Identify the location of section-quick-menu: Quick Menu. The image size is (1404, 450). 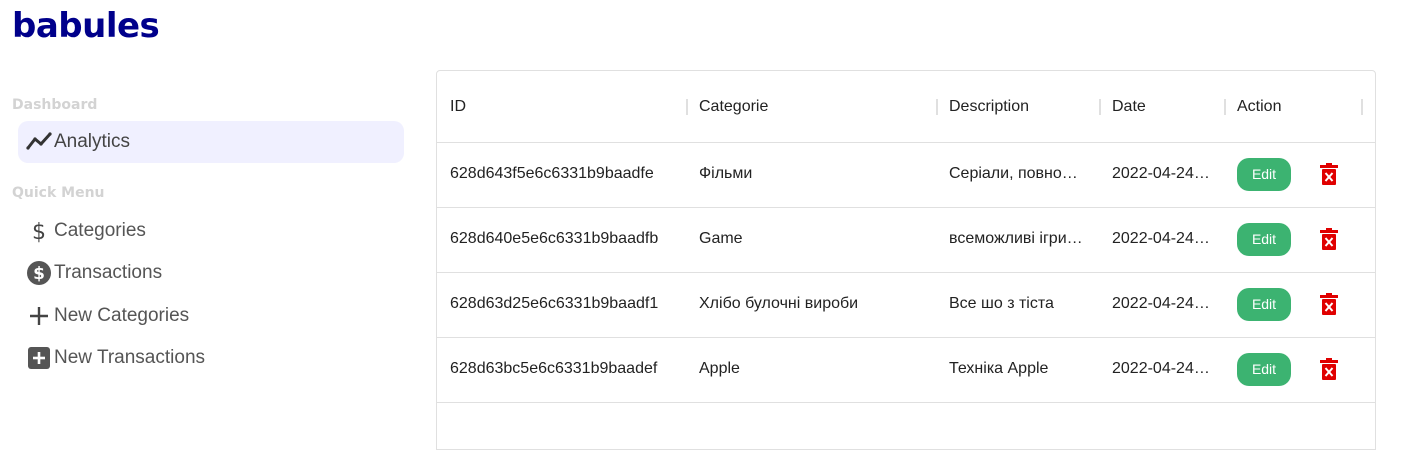
(58, 193).